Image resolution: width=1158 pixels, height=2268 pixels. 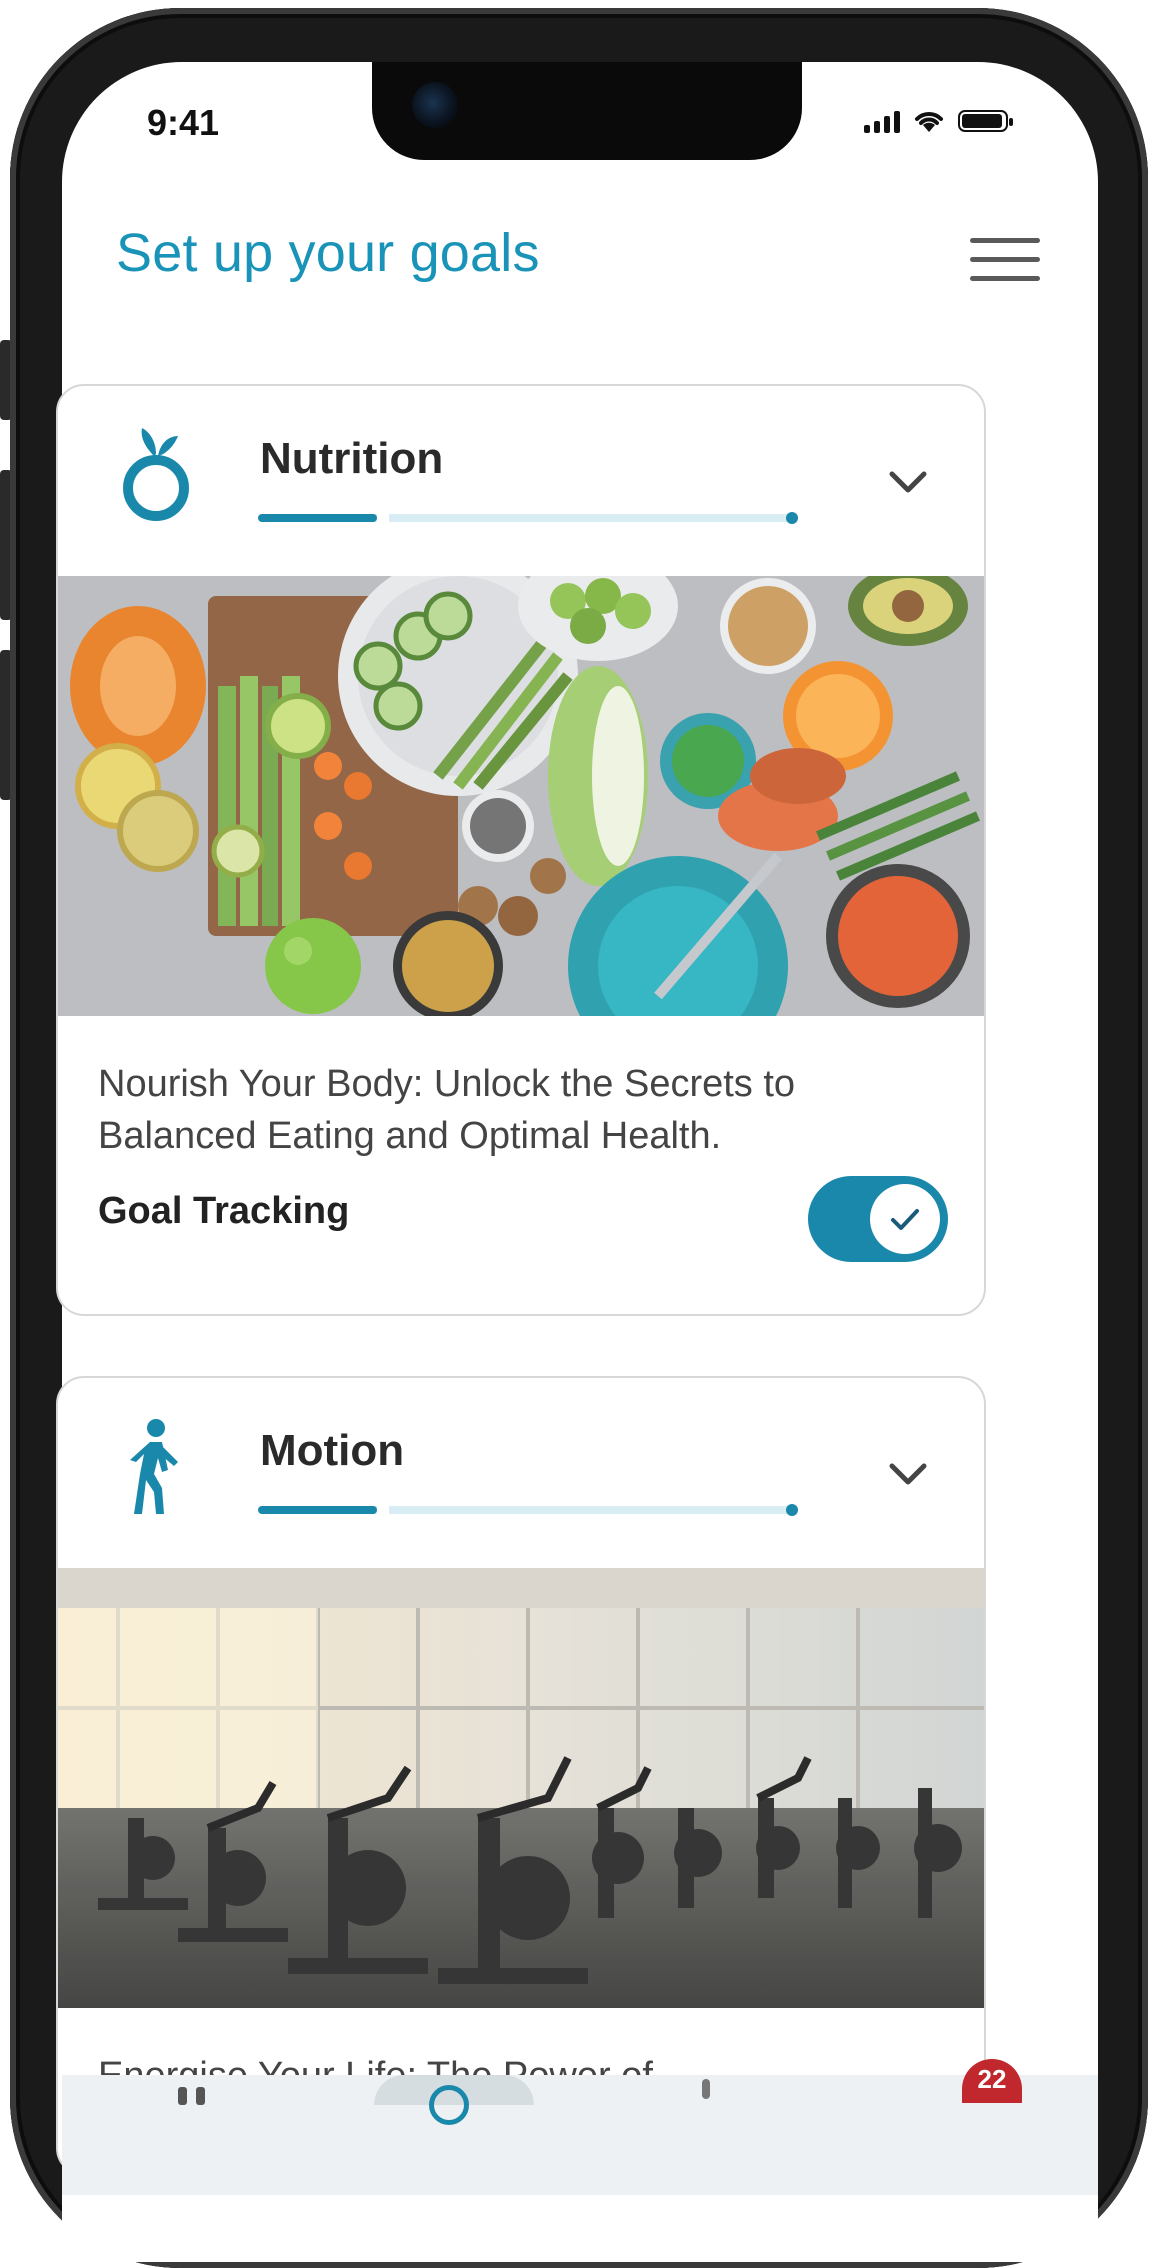 What do you see at coordinates (156, 474) in the screenshot?
I see `nutrition-icon` at bounding box center [156, 474].